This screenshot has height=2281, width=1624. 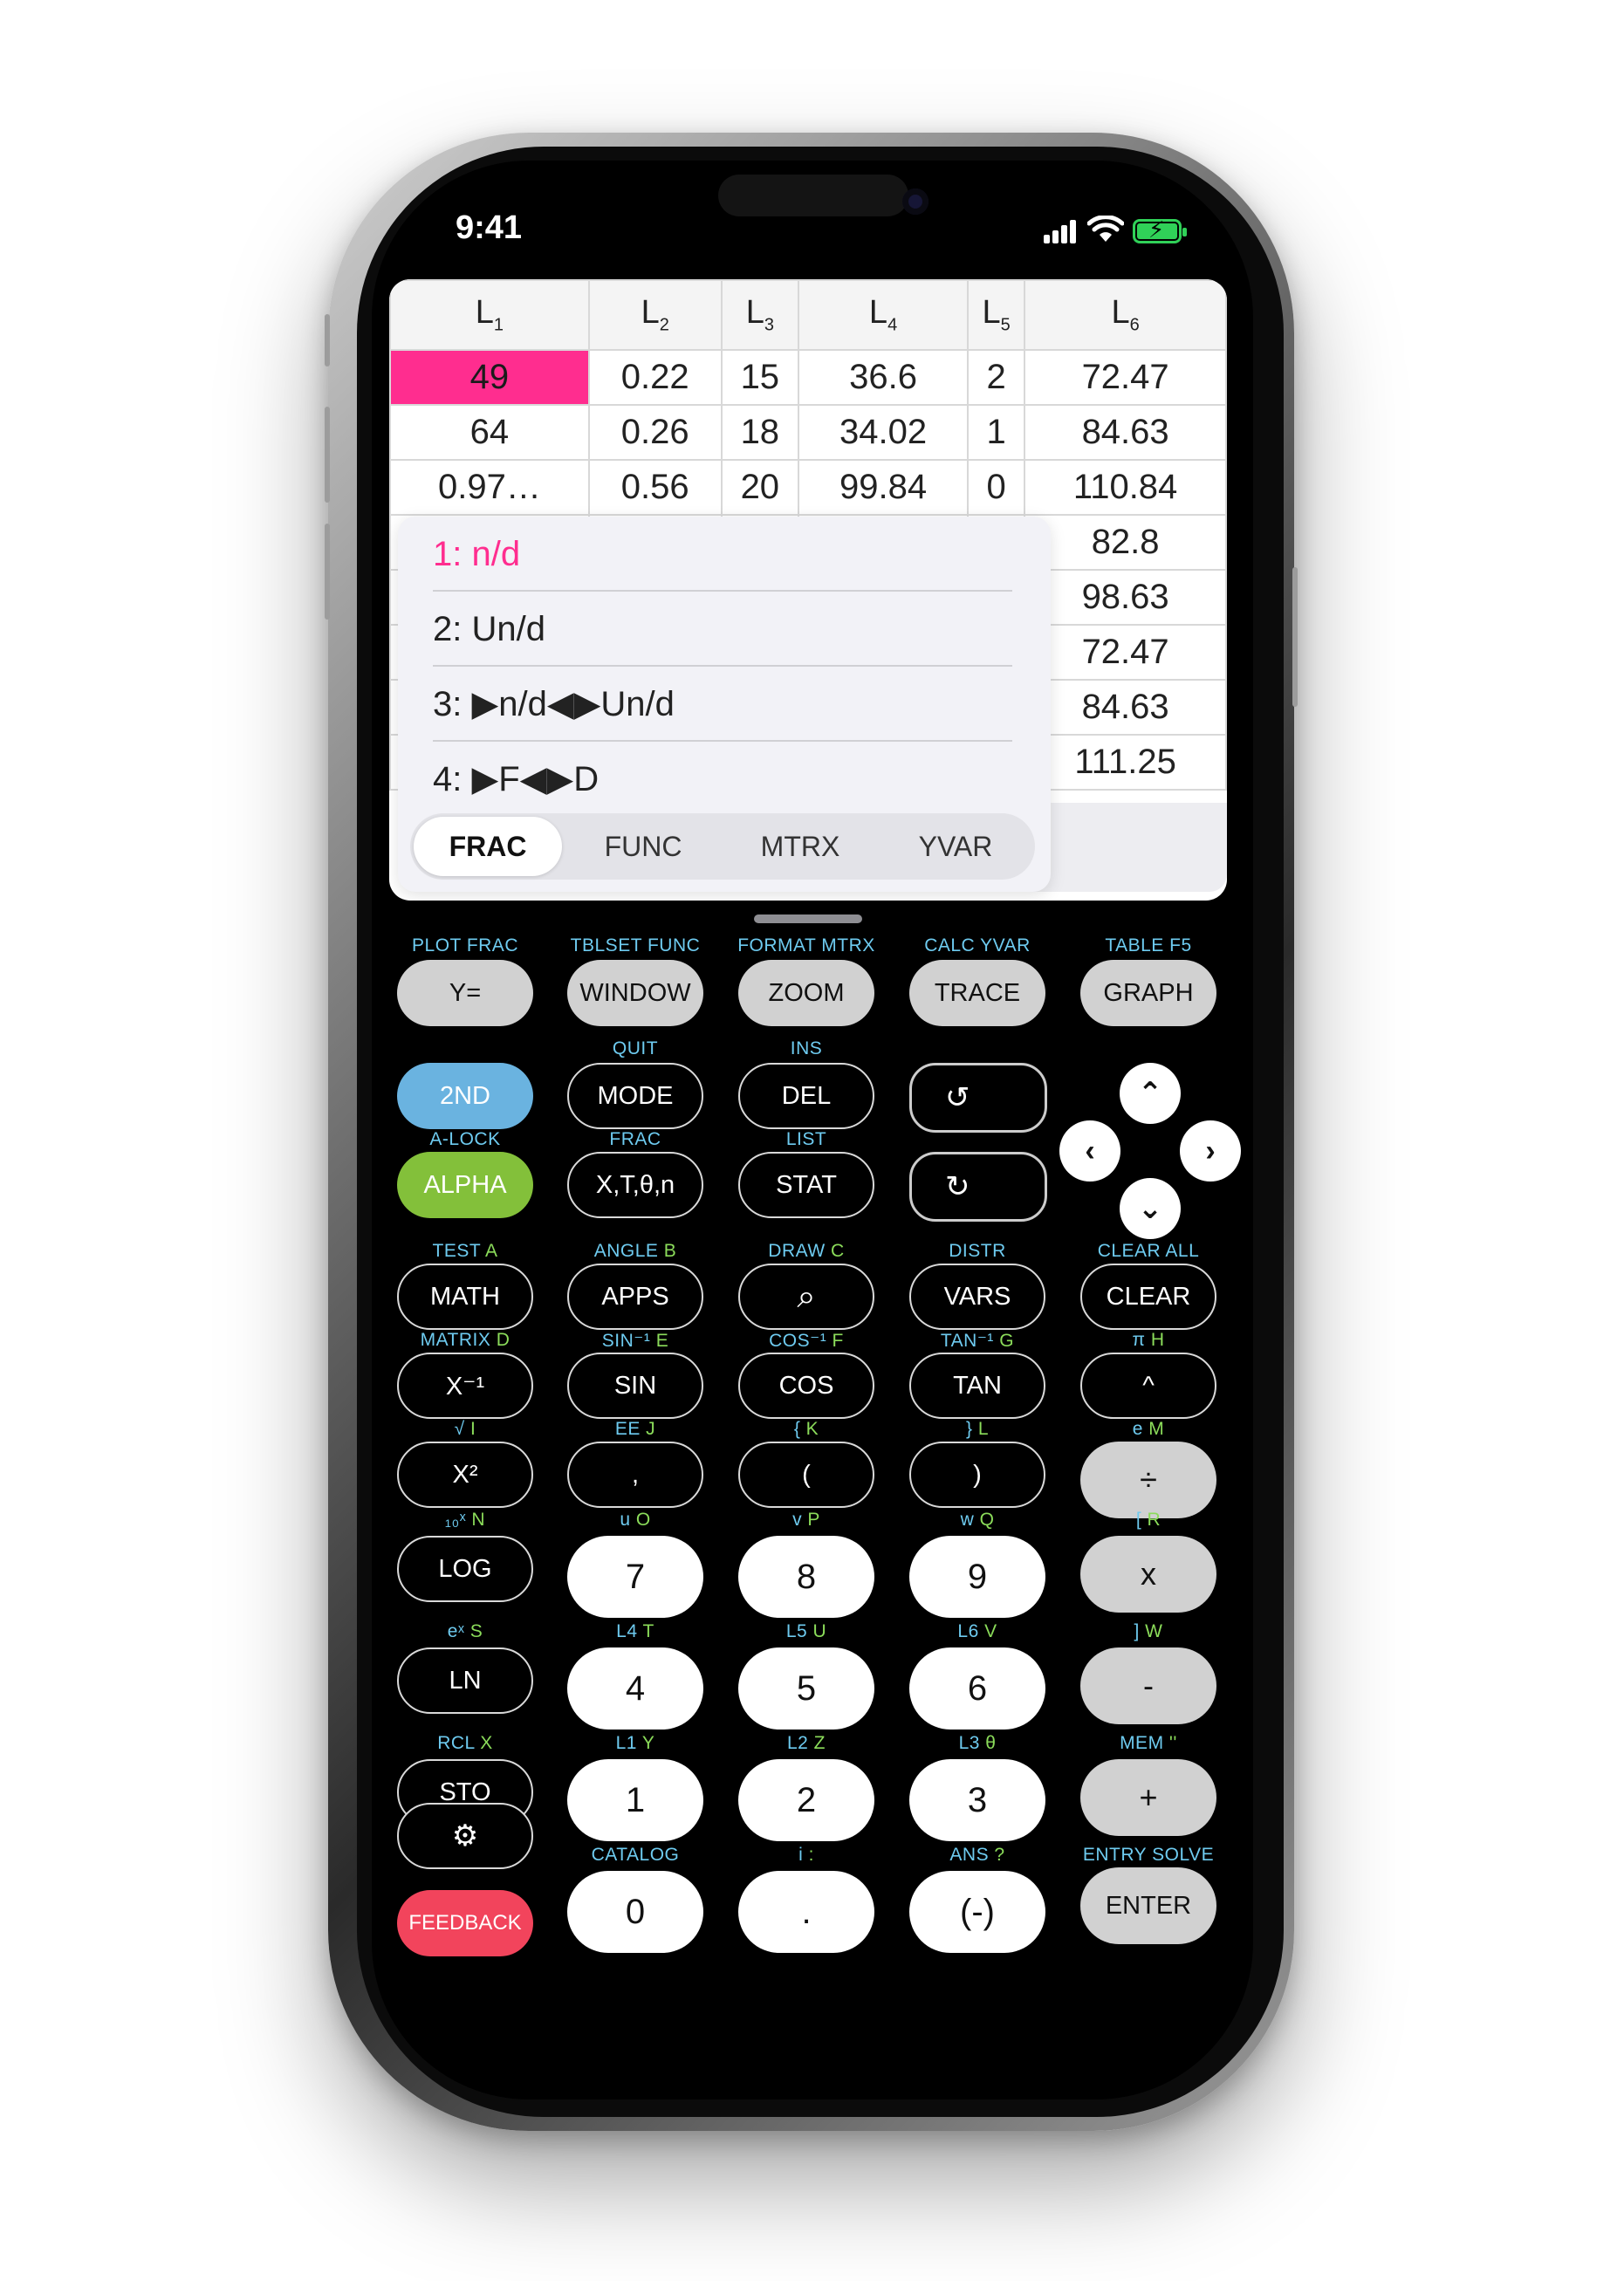 I want to click on key-6: 6, so click(x=977, y=1688).